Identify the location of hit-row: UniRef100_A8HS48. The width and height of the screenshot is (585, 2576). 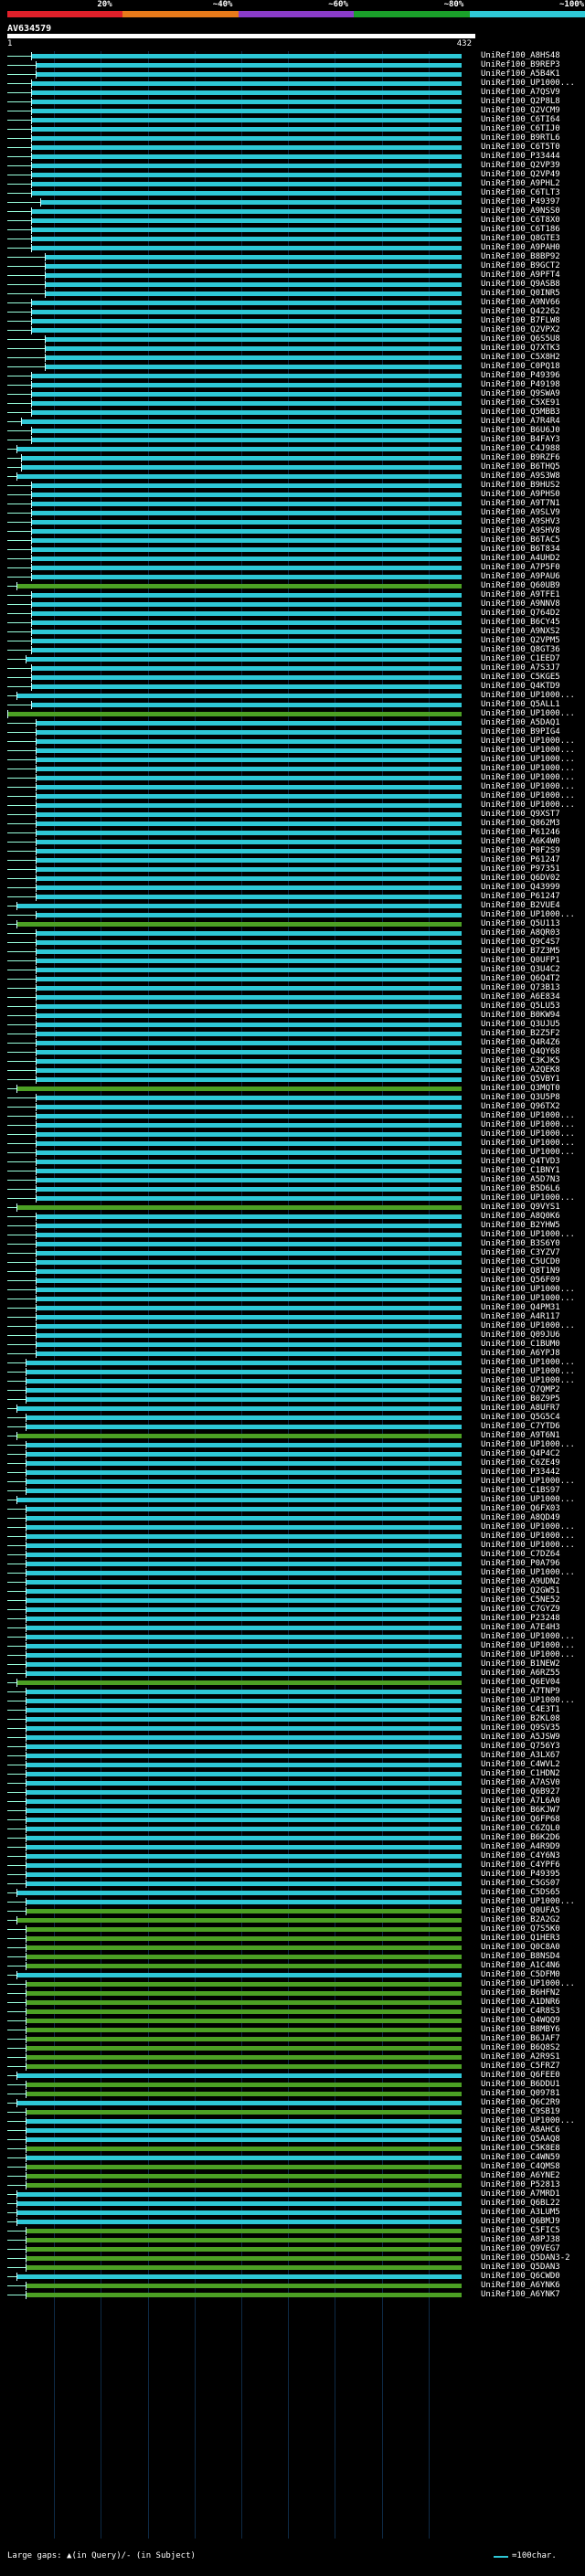
(293, 55).